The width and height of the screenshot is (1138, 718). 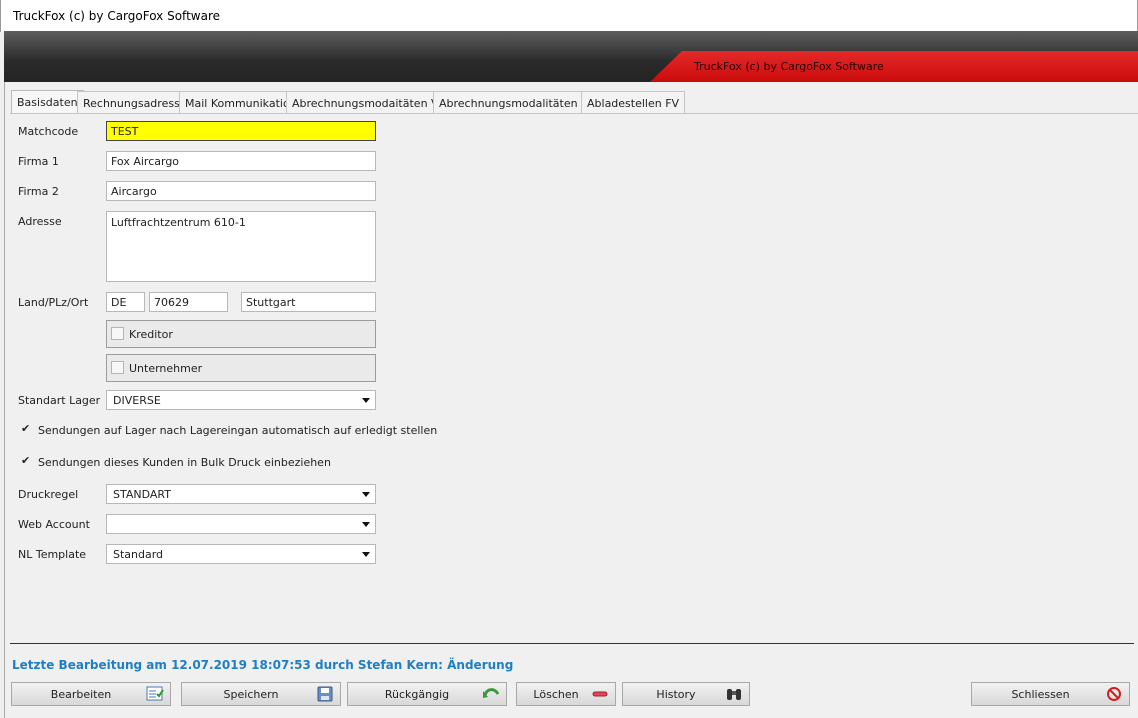 What do you see at coordinates (241, 400) in the screenshot?
I see `standart-lager-select: DIVERSE` at bounding box center [241, 400].